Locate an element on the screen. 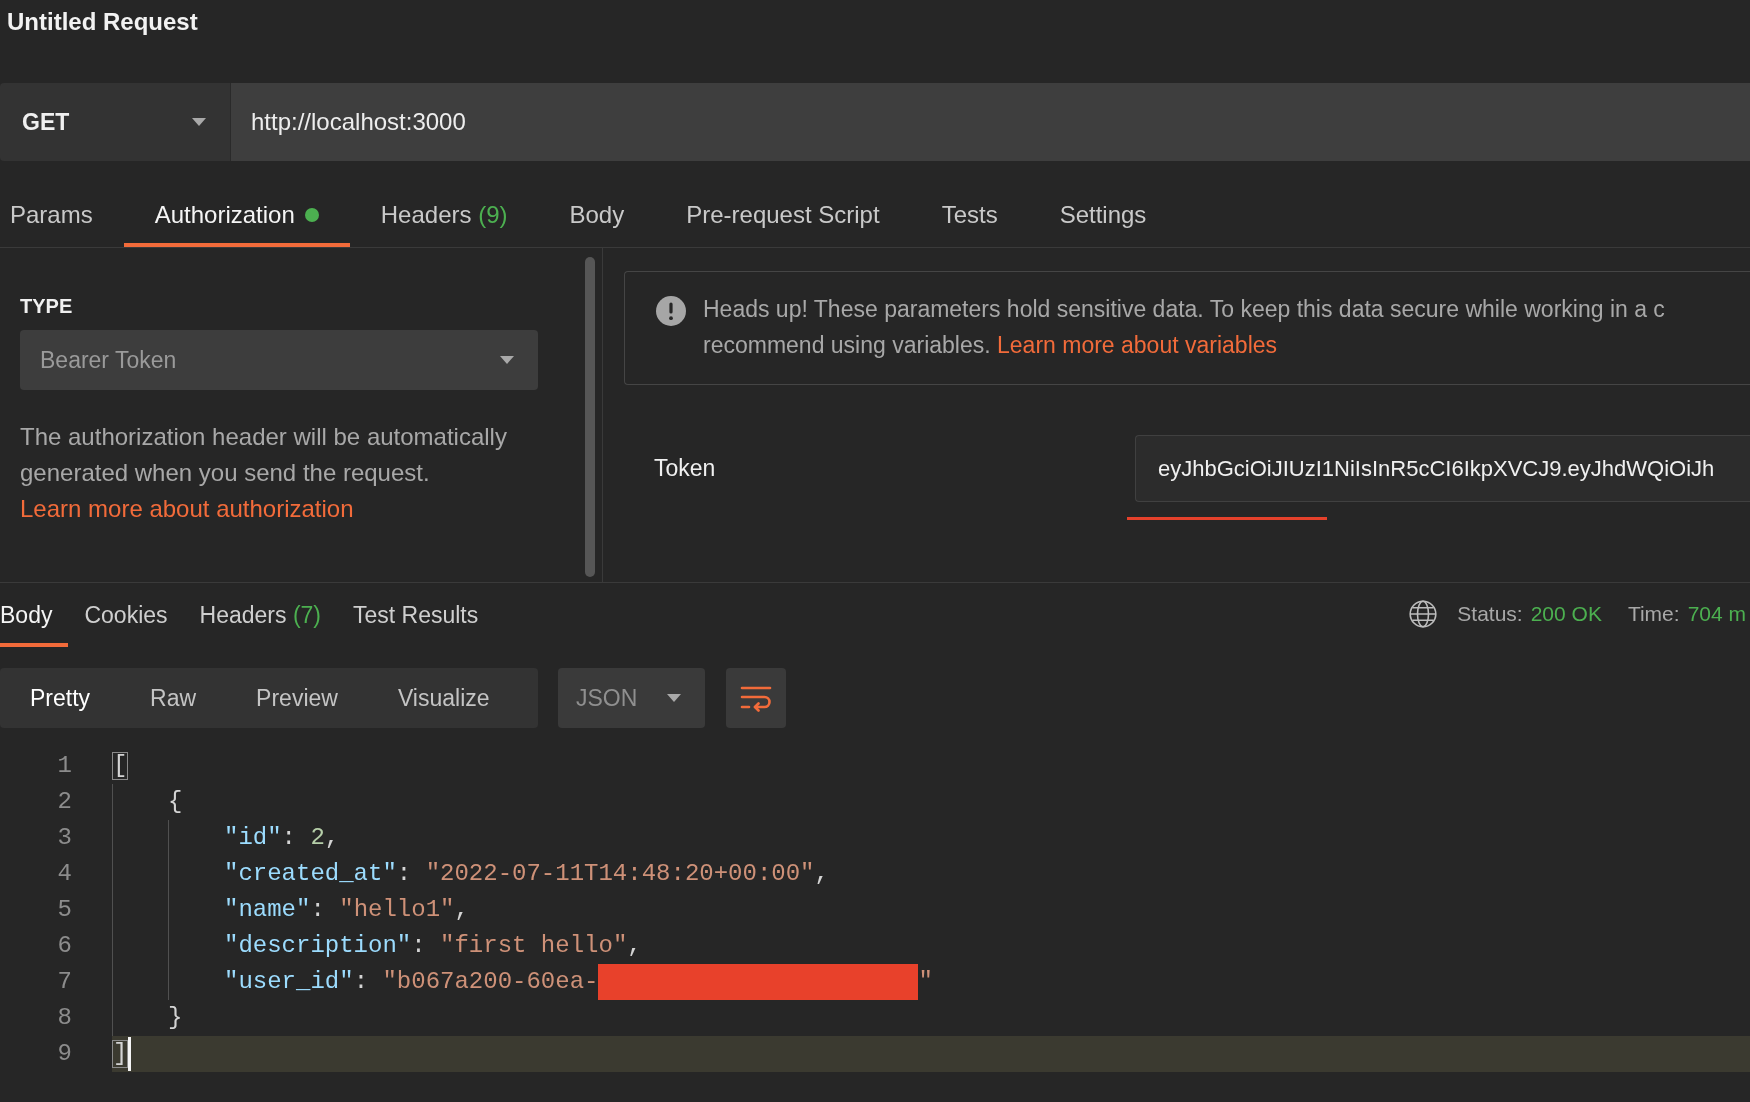 This screenshot has width=1750, height=1102. wrap-lines-icon is located at coordinates (756, 698).